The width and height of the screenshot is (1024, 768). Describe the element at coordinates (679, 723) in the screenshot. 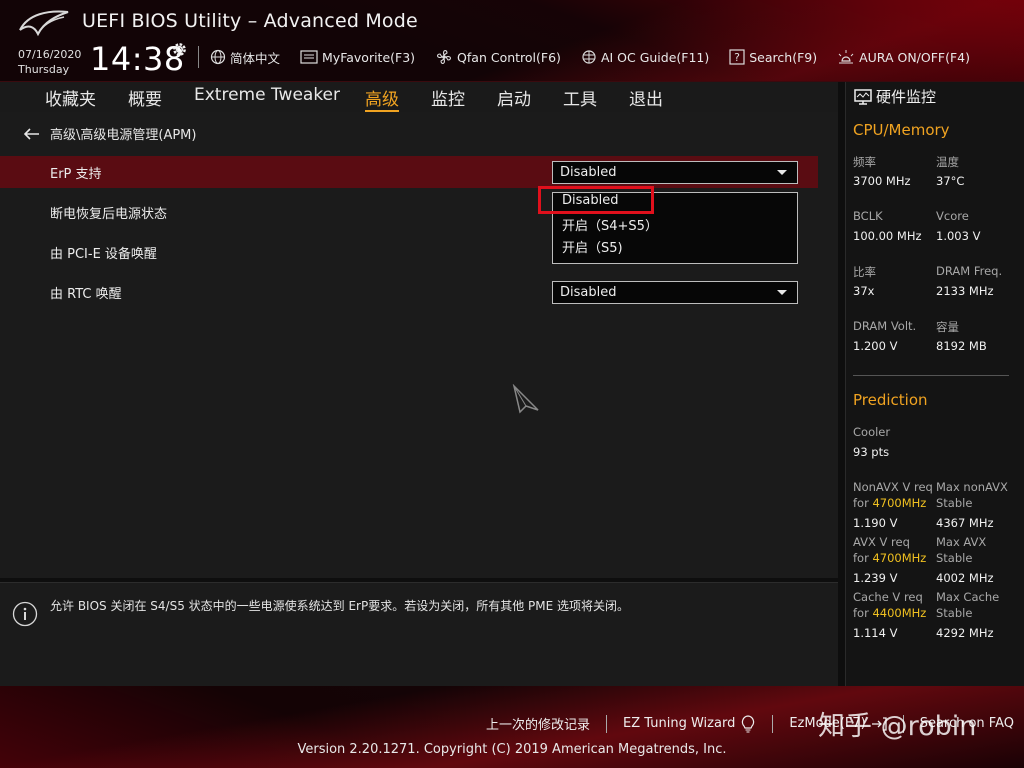

I see `ez-tuning-label: EZ Tuning Wizard` at that location.